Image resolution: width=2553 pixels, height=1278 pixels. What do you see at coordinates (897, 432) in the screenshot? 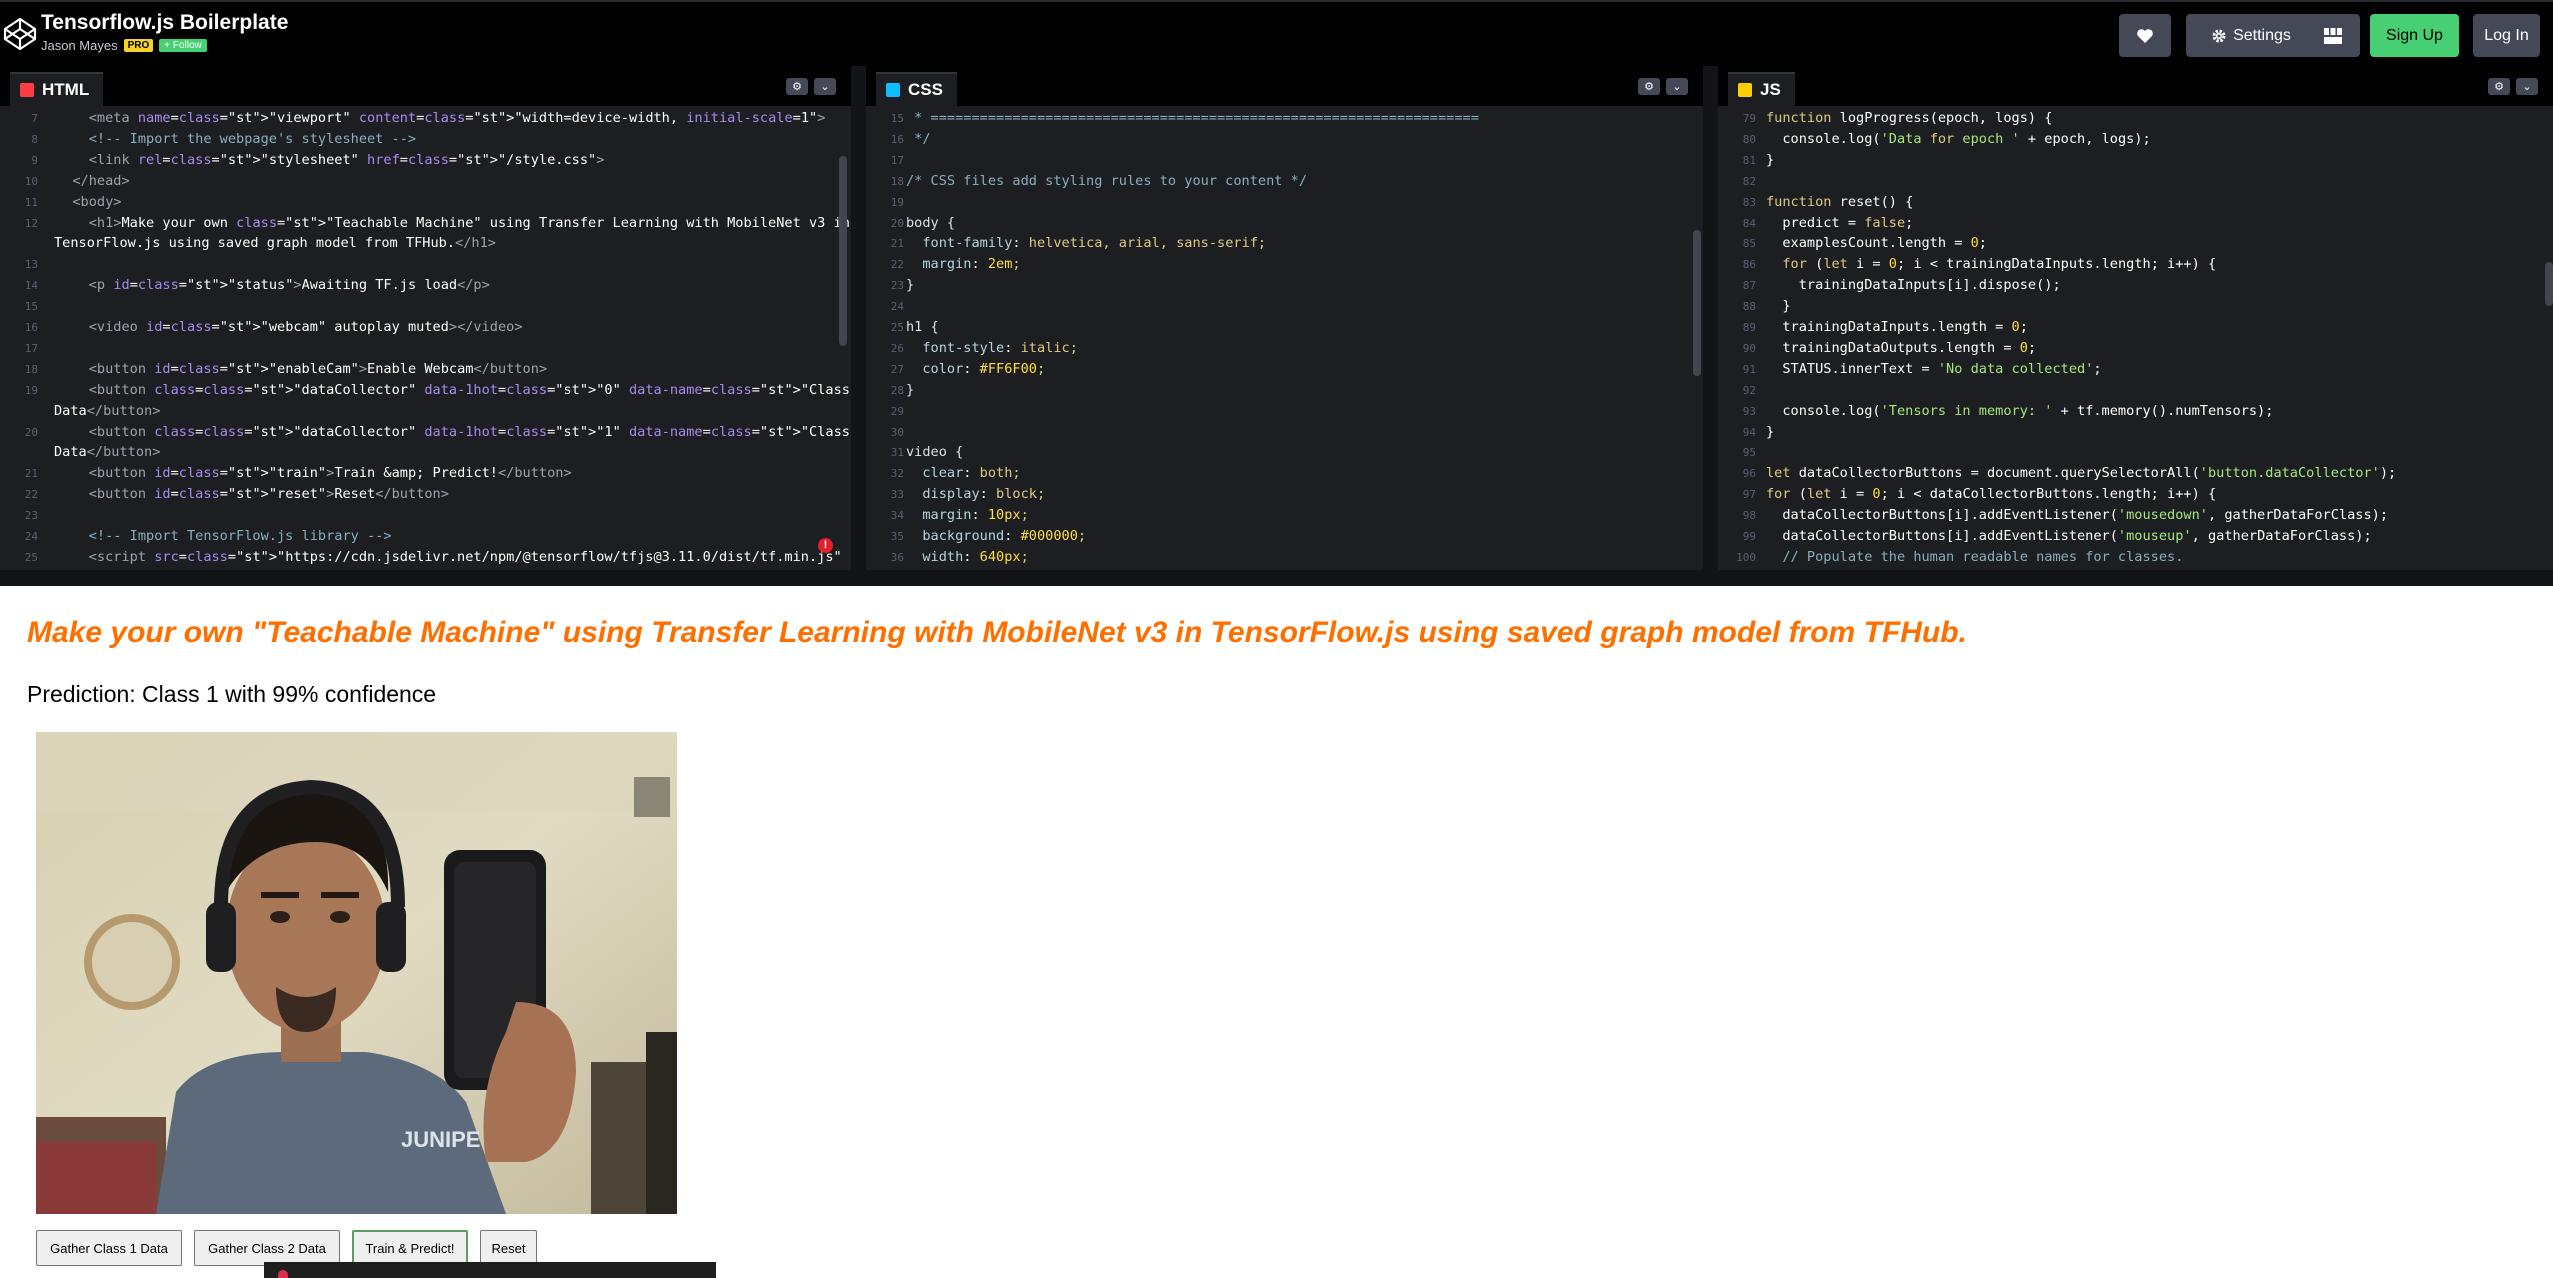
I see `line-number: 30` at bounding box center [897, 432].